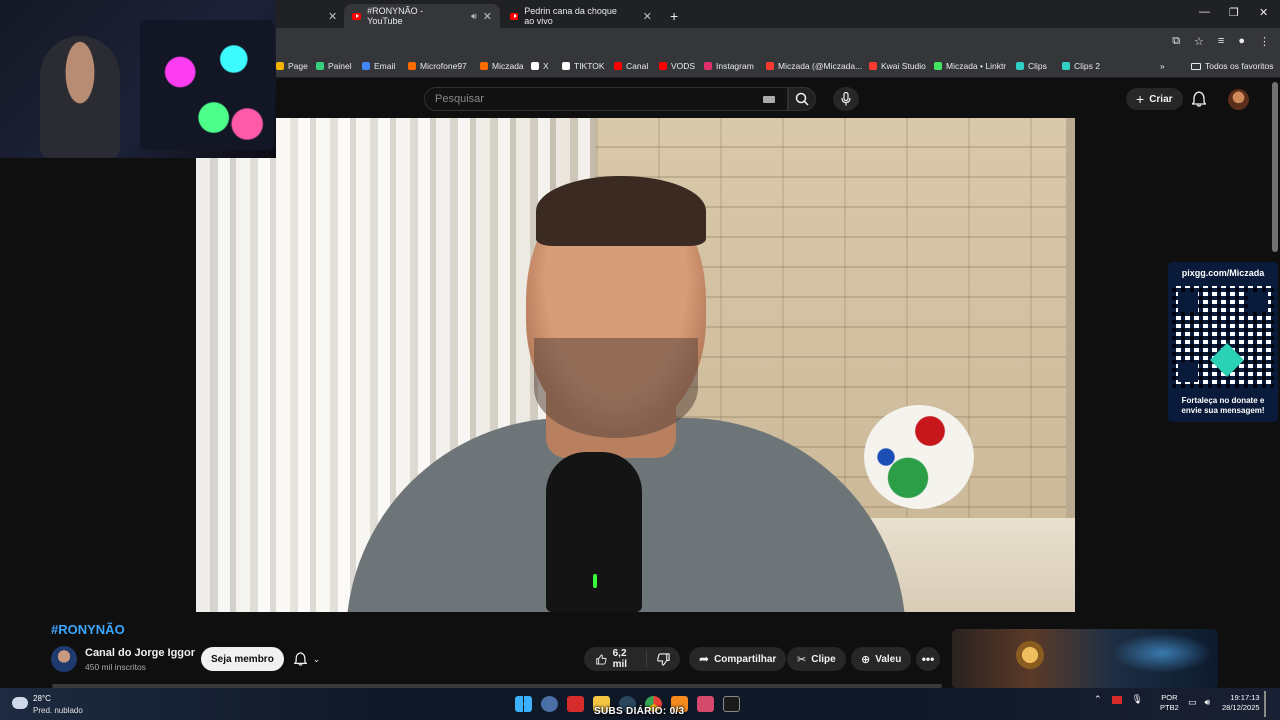 The image size is (1280, 720). Describe the element at coordinates (523, 704) in the screenshot. I see `windows-start-icon` at that location.